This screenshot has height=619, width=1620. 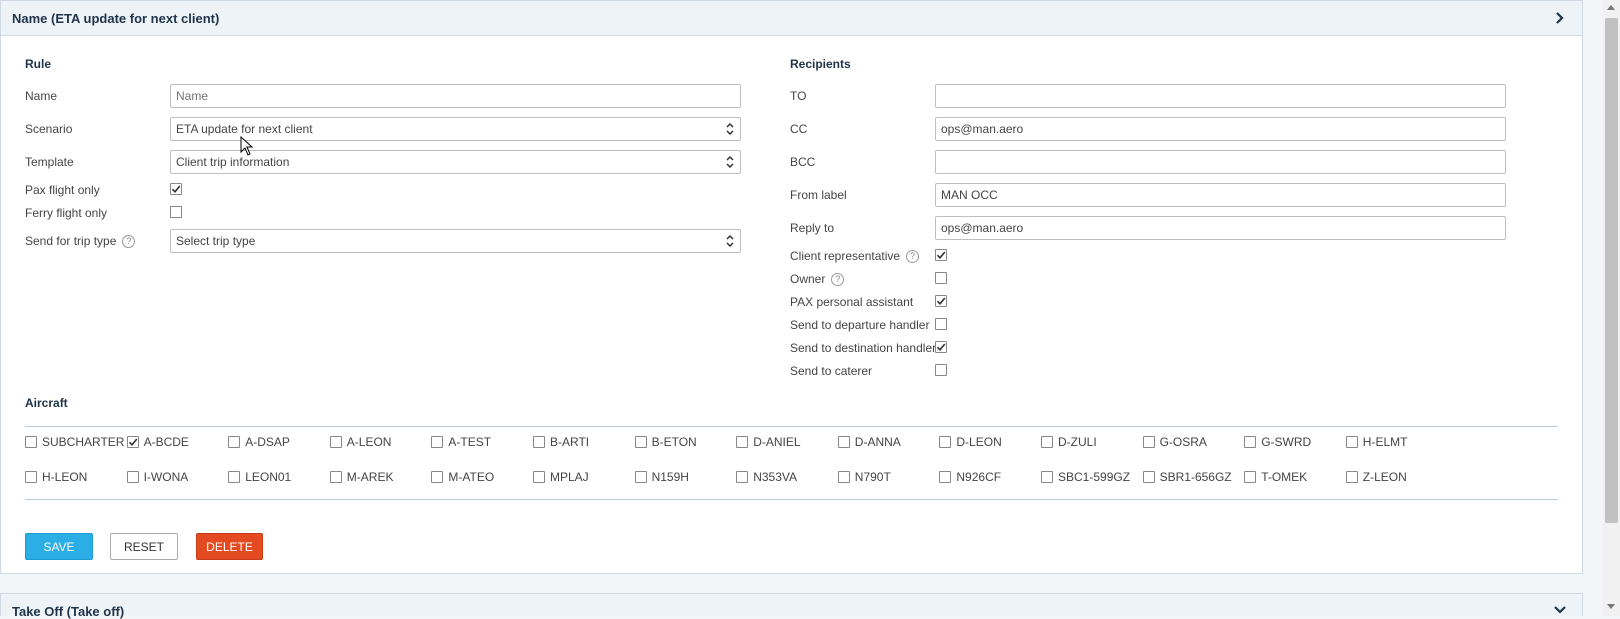 What do you see at coordinates (267, 442) in the screenshot?
I see `aircraft-label: A-DSAP` at bounding box center [267, 442].